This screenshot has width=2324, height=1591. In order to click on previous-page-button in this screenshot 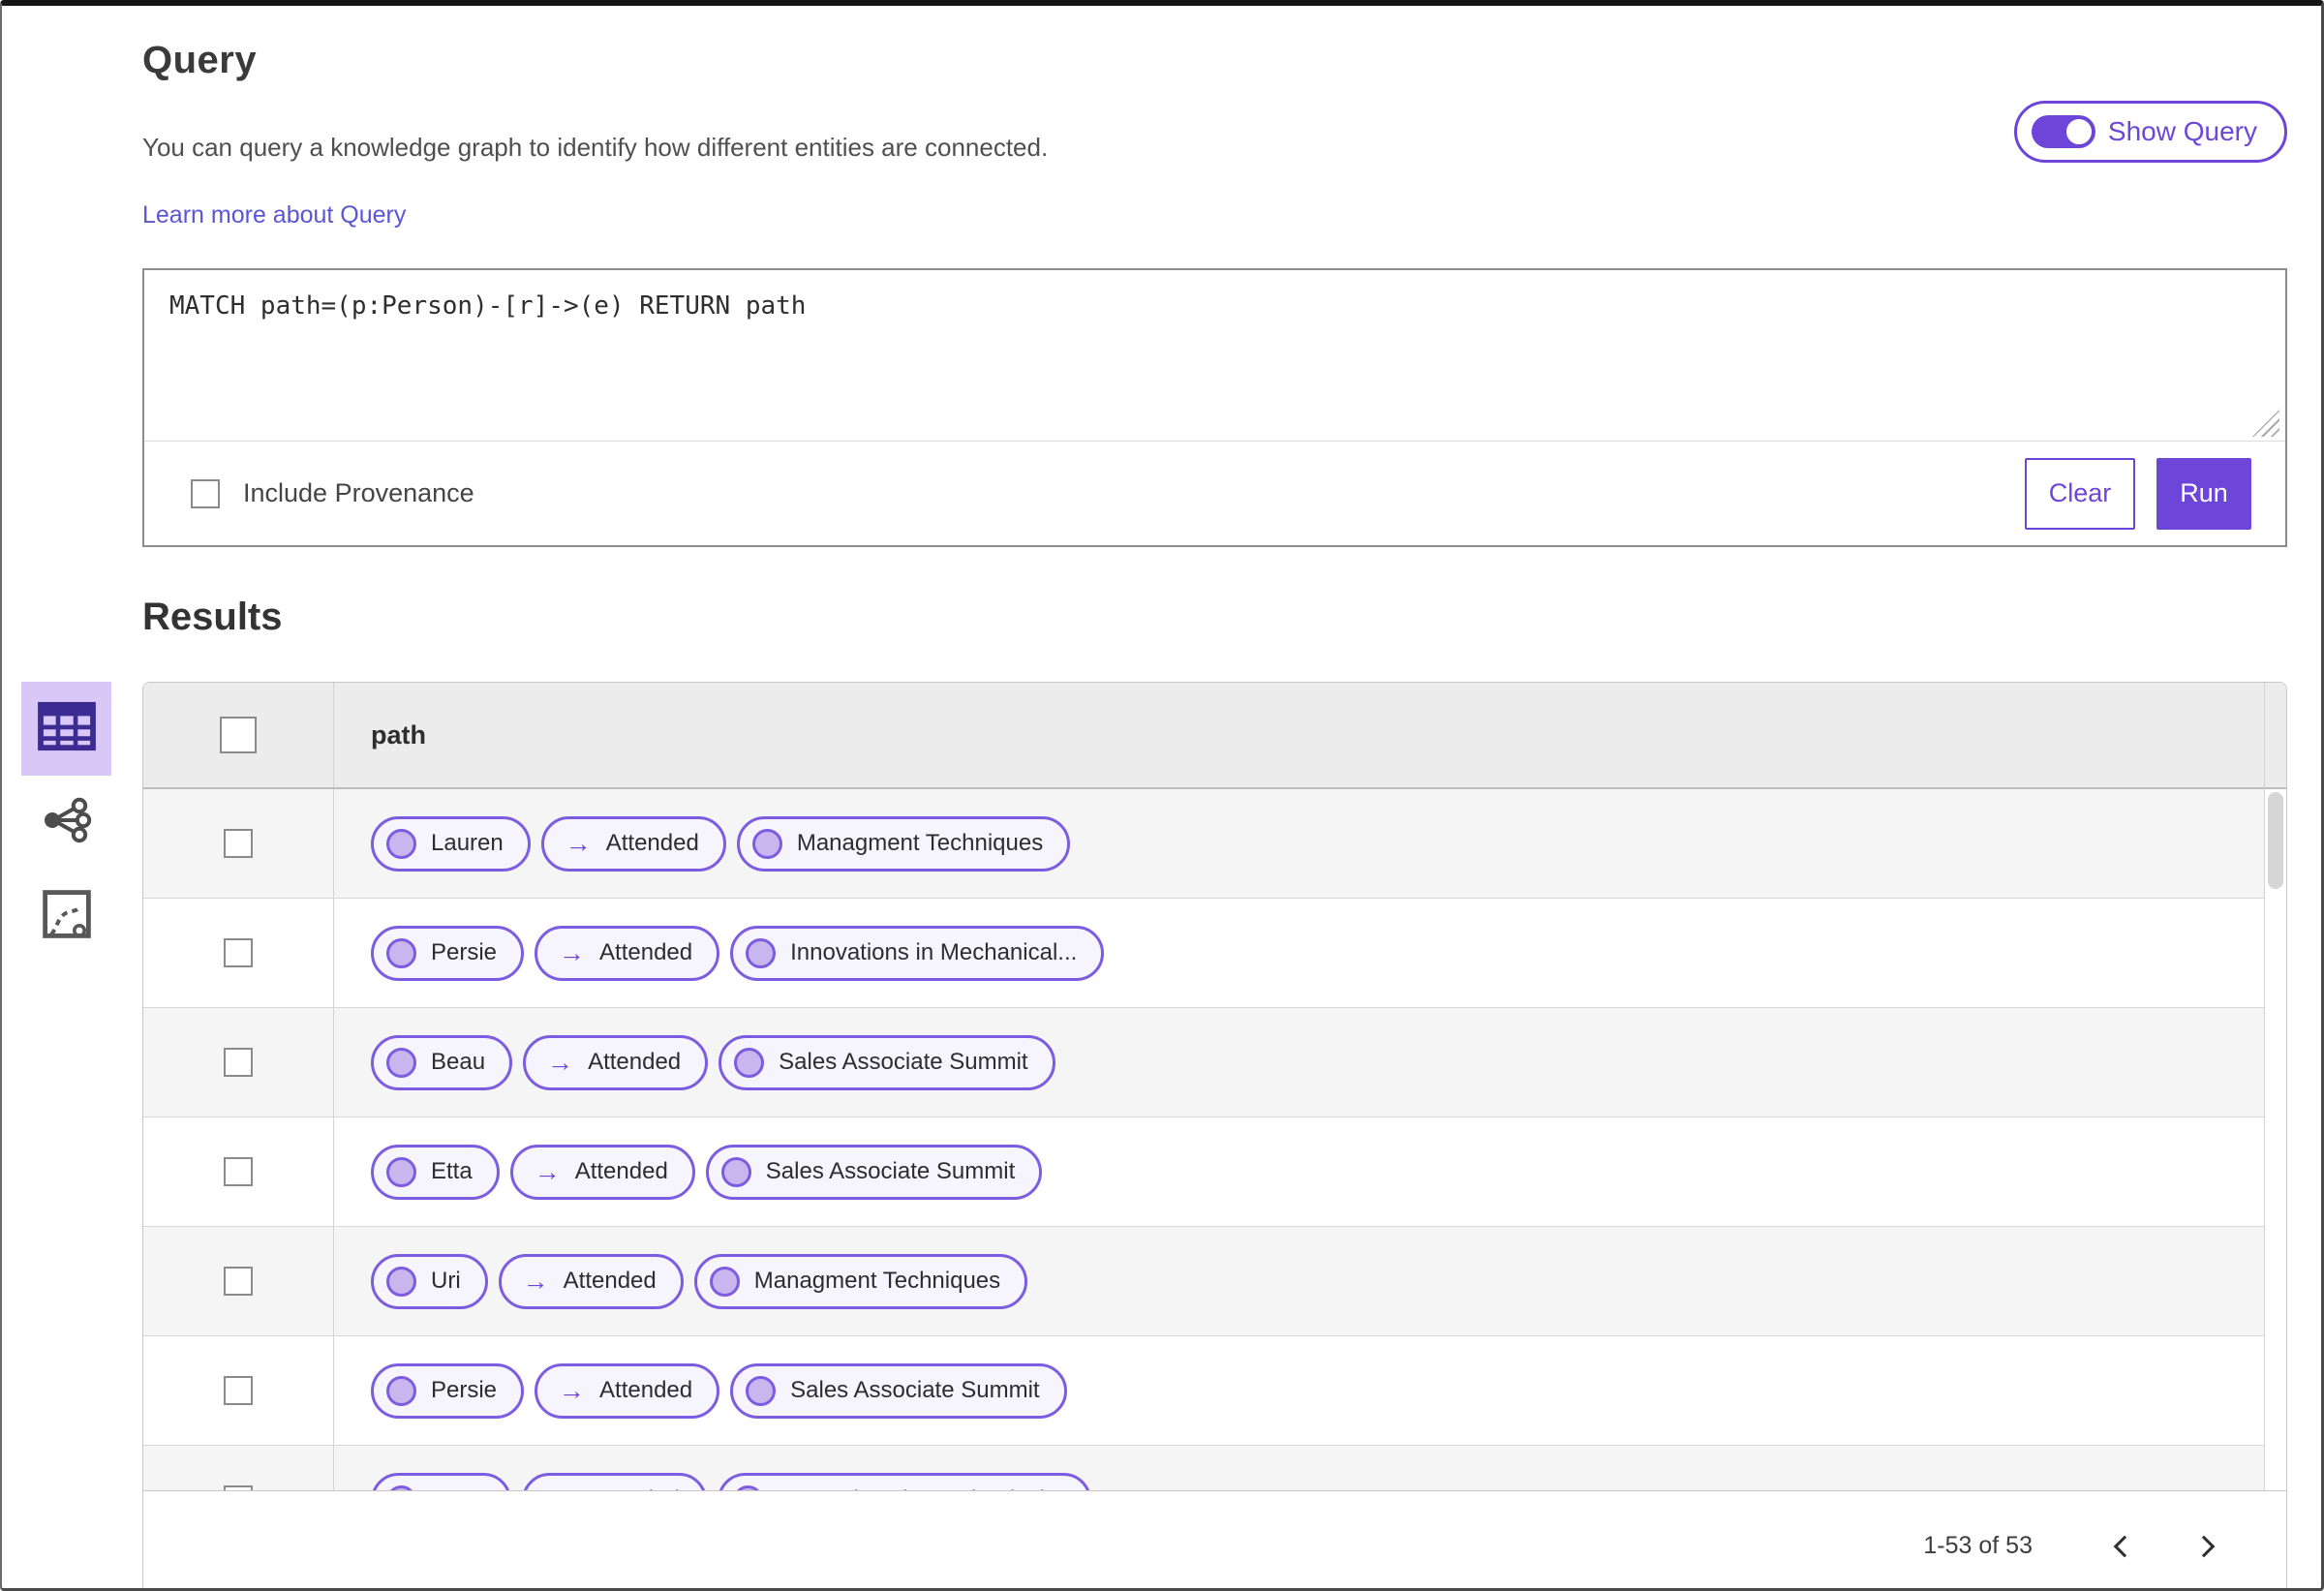, I will do `click(2122, 1546)`.